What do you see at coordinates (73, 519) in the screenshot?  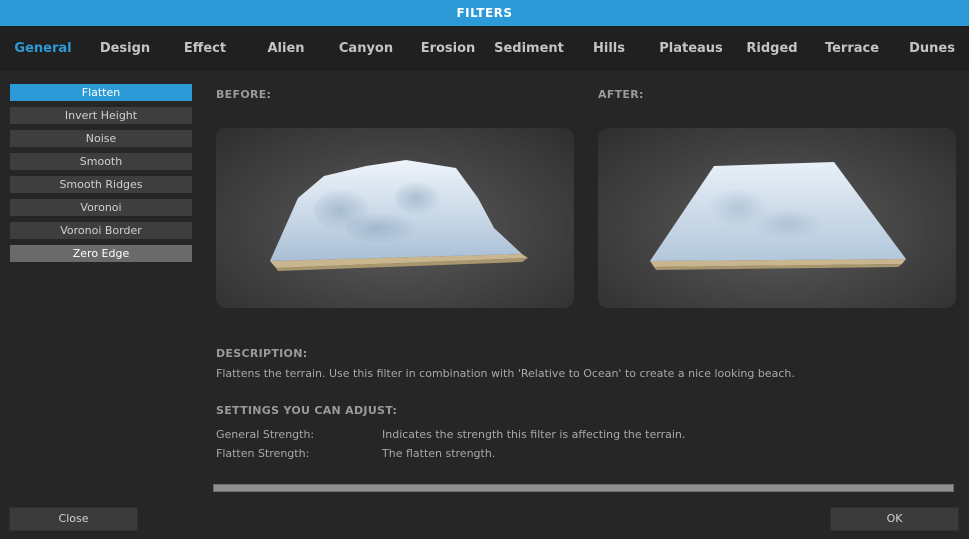 I see `close-button: Close` at bounding box center [73, 519].